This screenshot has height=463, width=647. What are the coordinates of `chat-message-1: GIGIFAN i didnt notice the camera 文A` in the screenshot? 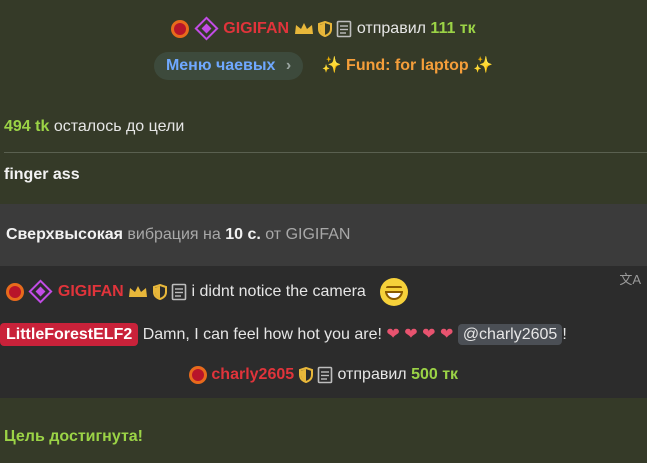 It's located at (323, 292).